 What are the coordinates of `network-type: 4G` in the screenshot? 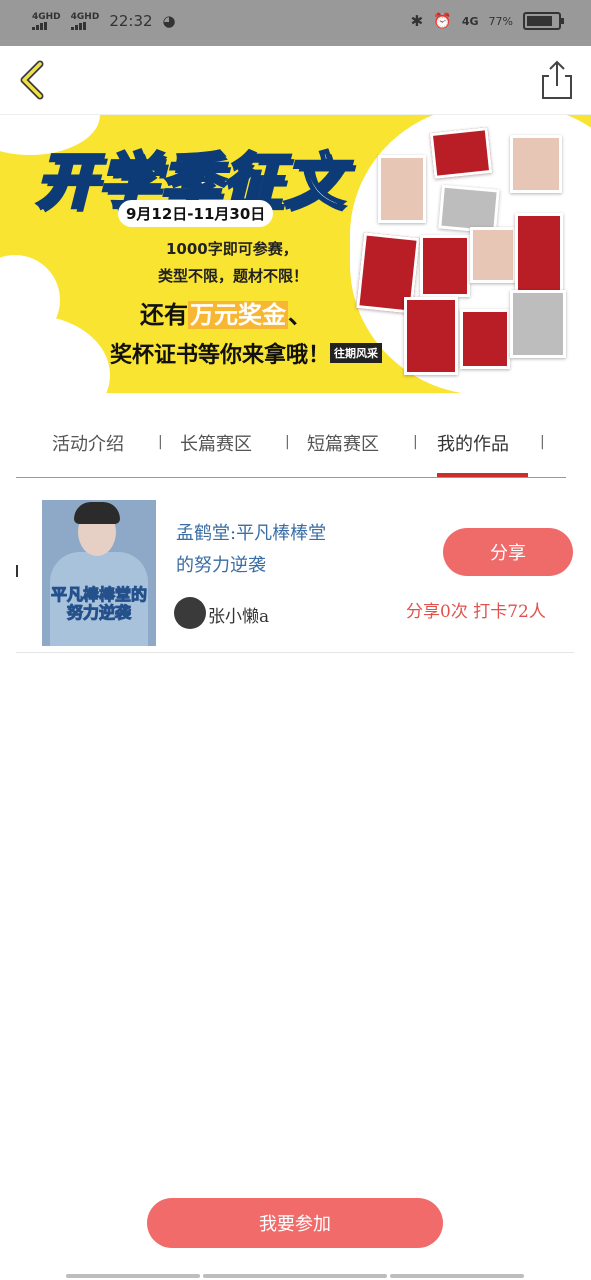 It's located at (470, 21).